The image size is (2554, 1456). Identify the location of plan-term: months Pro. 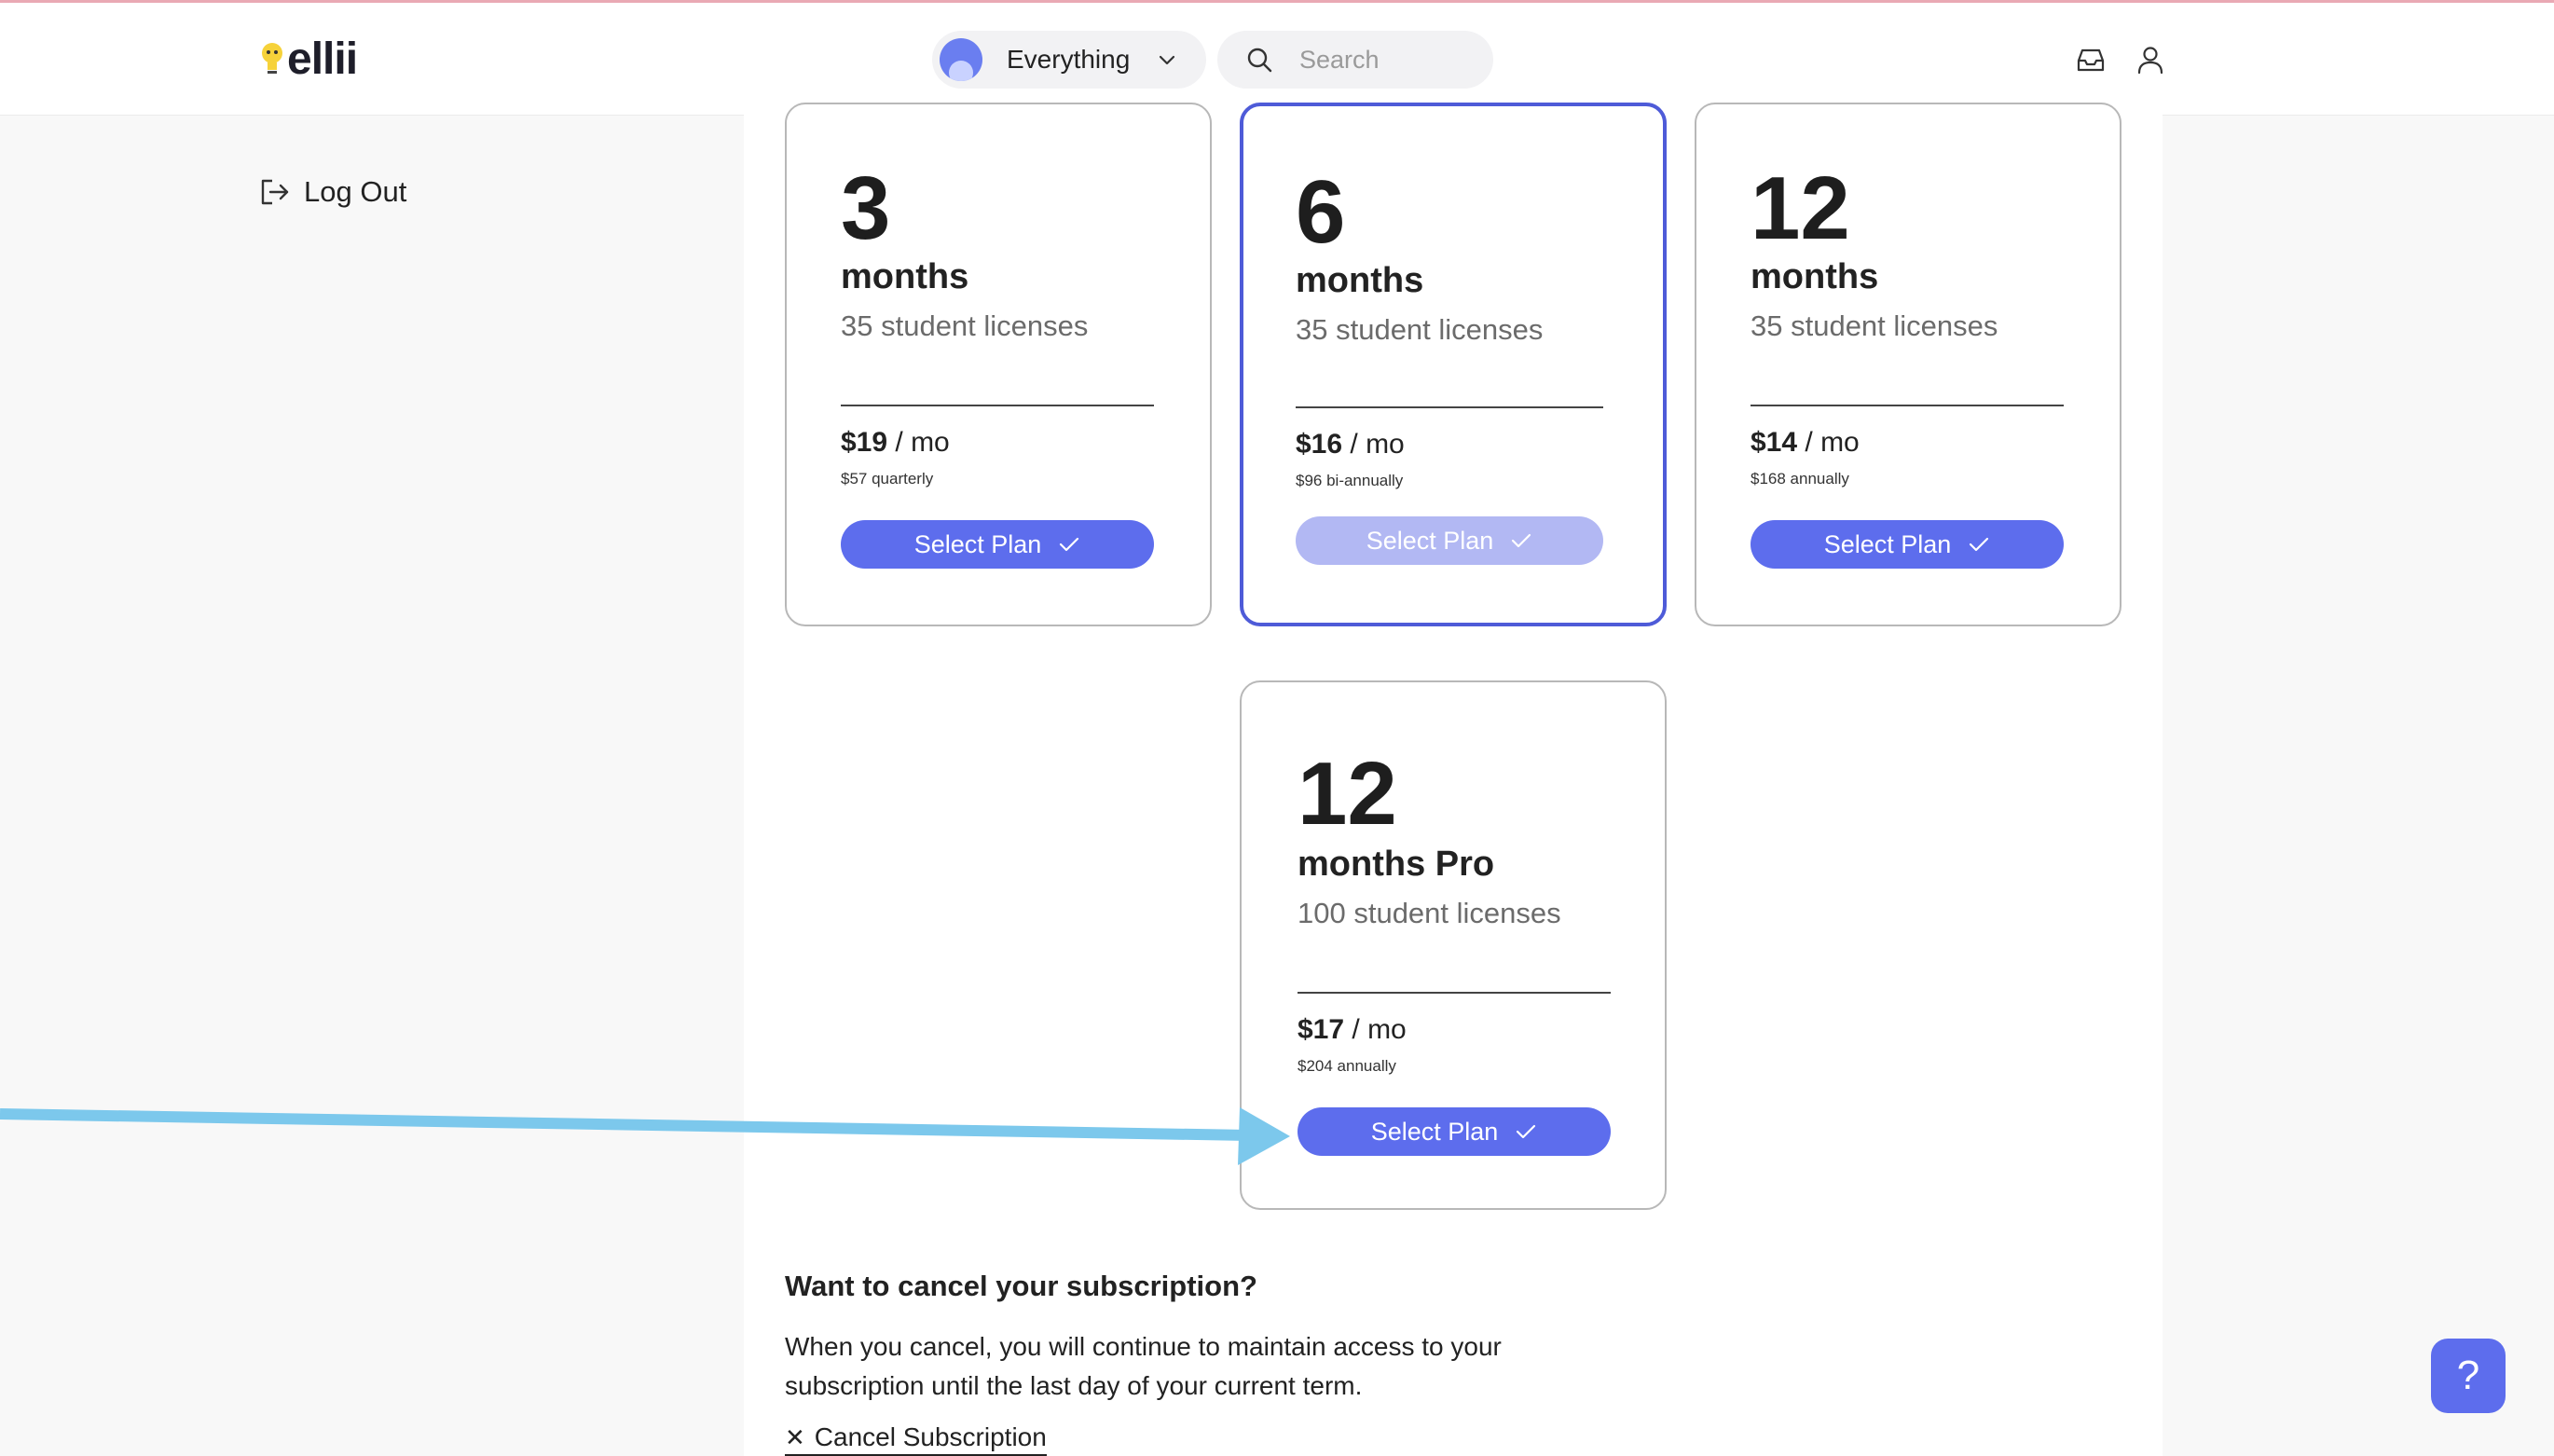
(1397, 864).